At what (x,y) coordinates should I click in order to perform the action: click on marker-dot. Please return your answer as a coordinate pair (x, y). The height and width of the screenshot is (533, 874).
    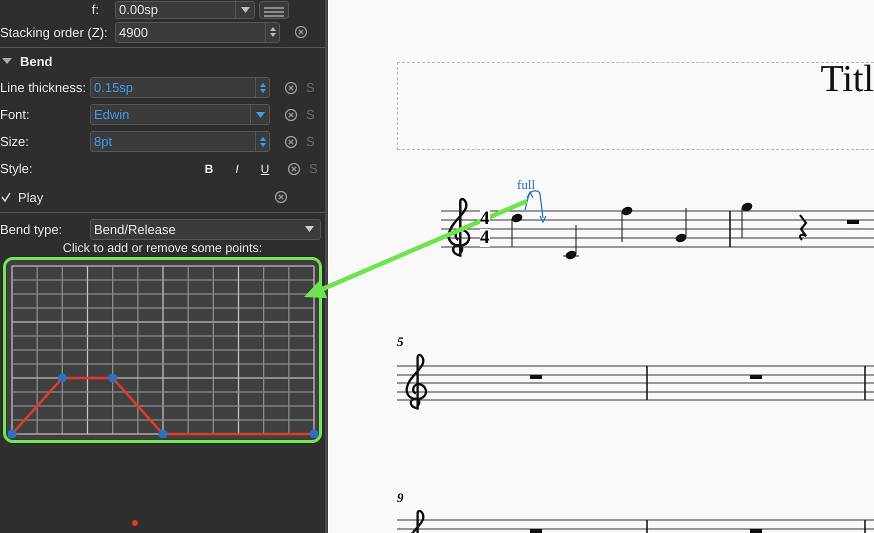
    Looking at the image, I should click on (135, 523).